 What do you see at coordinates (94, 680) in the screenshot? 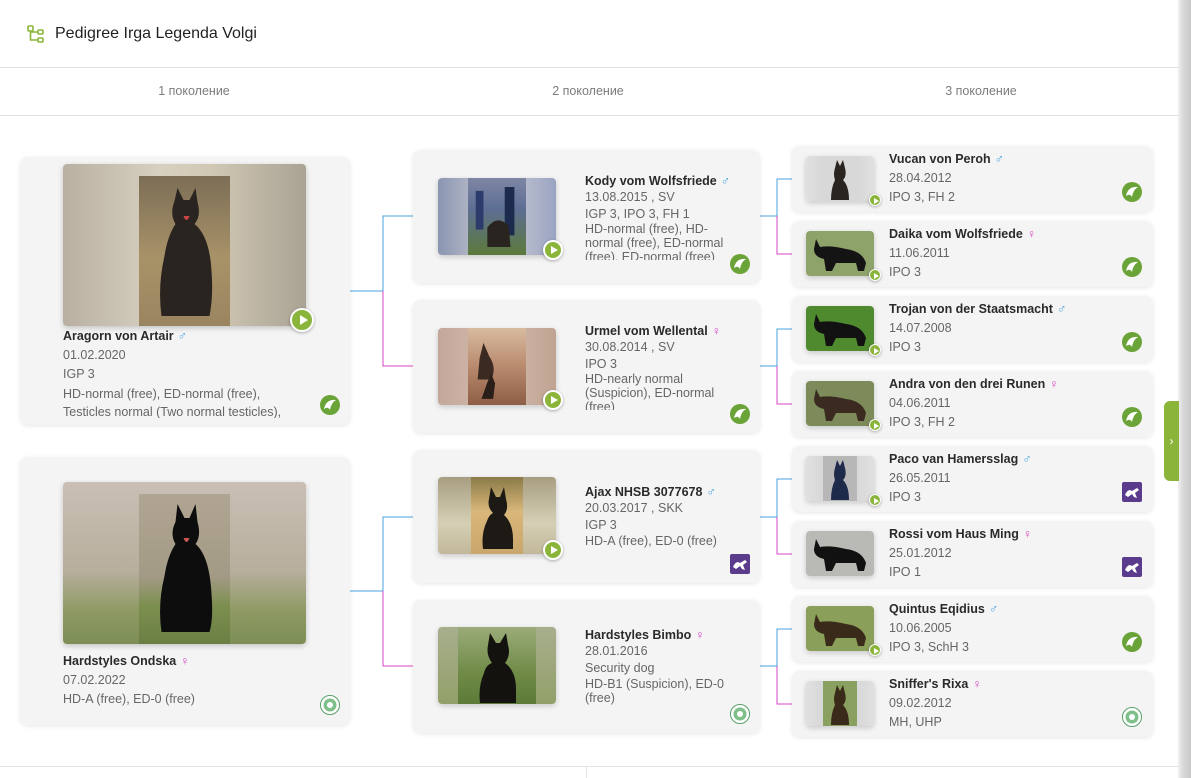
I see `birth-date: 07.02.2022` at bounding box center [94, 680].